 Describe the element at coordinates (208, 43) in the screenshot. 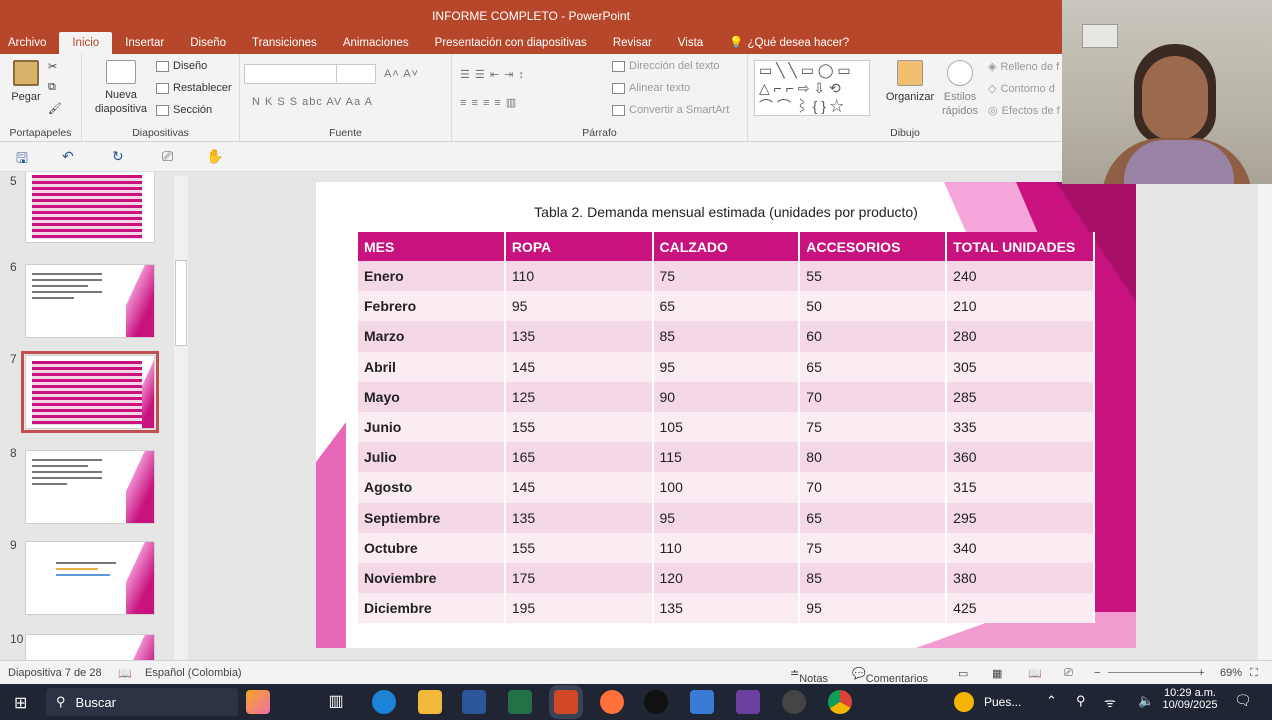

I see `tab-diseno: Diseño` at that location.